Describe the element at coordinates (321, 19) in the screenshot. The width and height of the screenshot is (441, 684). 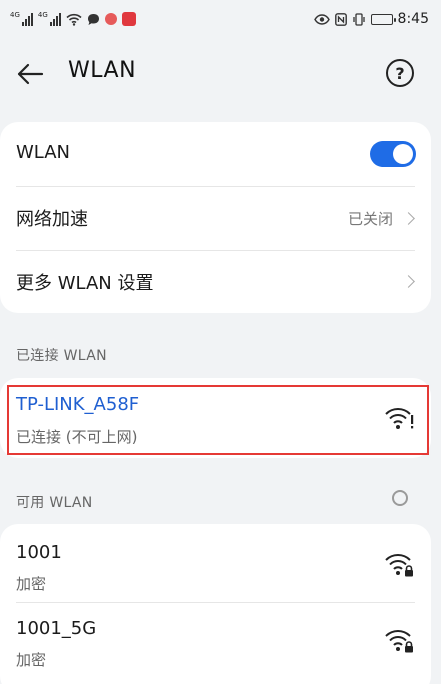
I see `eye-icon` at that location.